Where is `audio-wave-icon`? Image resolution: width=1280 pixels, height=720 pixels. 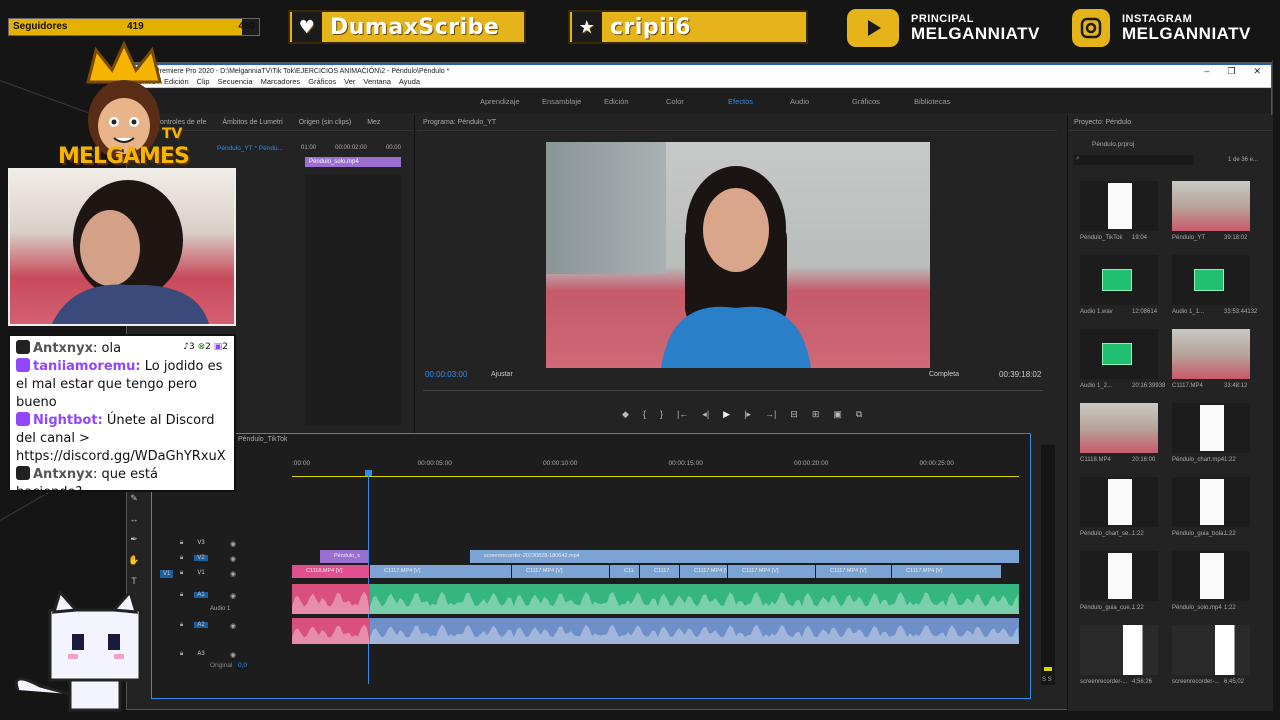 audio-wave-icon is located at coordinates (1117, 354).